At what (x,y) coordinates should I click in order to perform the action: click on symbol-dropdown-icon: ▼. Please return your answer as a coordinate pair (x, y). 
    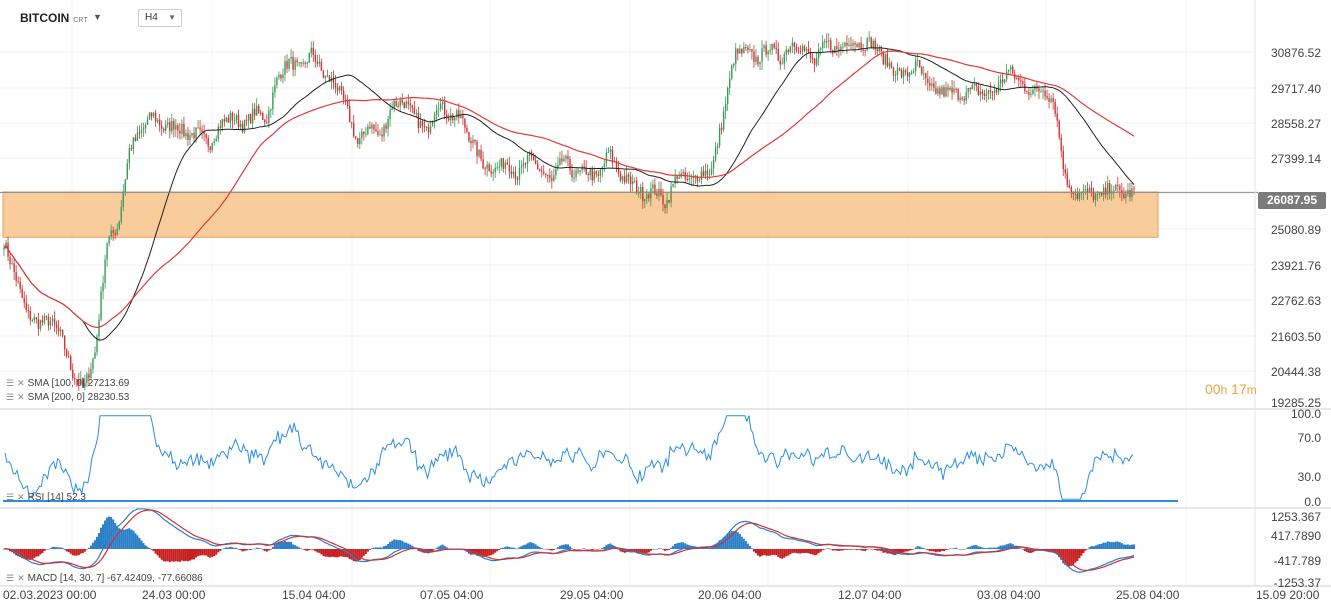
    Looking at the image, I should click on (97, 17).